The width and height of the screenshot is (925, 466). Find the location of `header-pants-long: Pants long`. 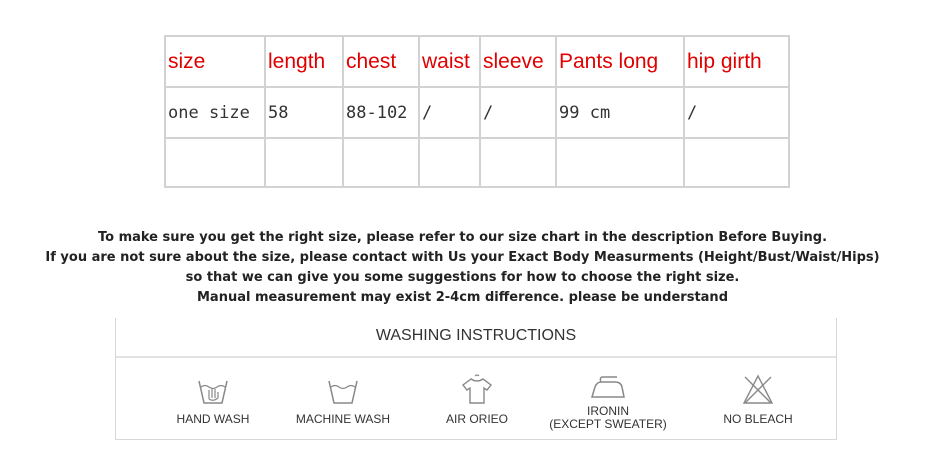

header-pants-long: Pants long is located at coordinates (620, 61).